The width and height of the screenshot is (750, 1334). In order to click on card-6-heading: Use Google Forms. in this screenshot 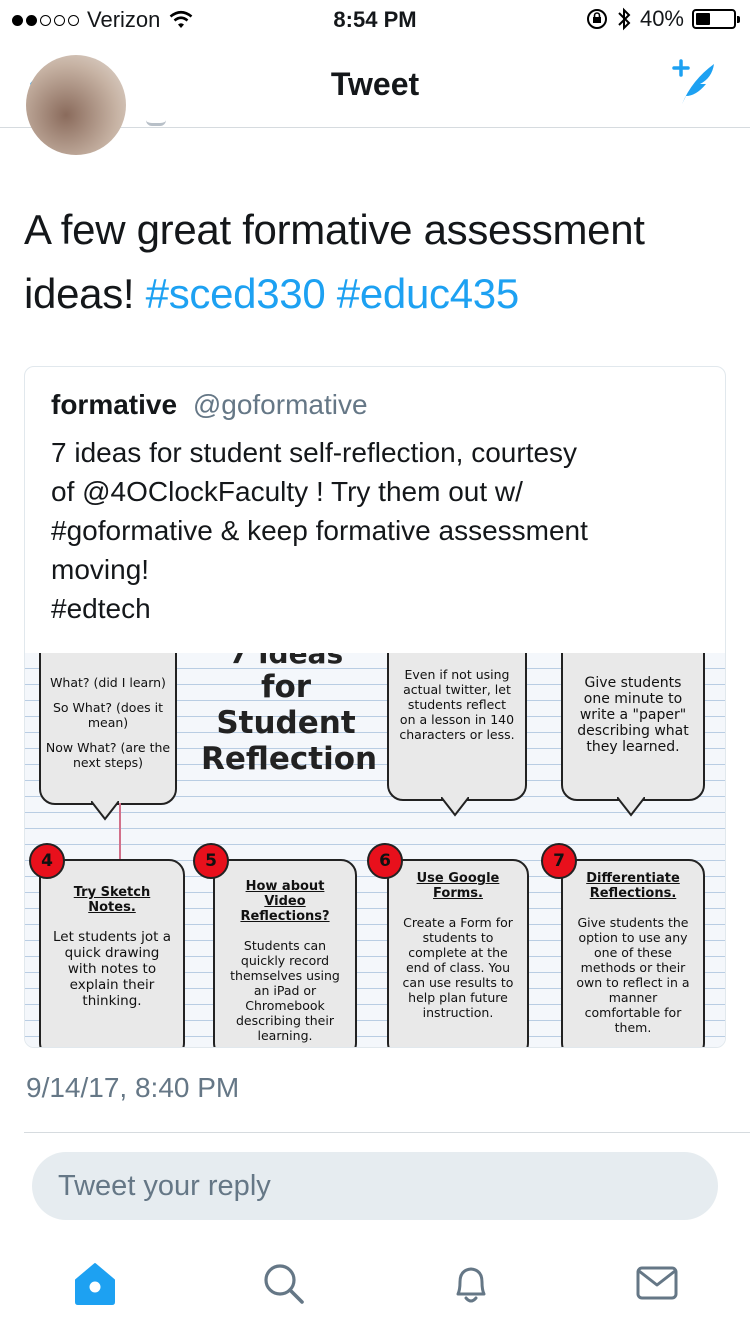, I will do `click(458, 886)`.